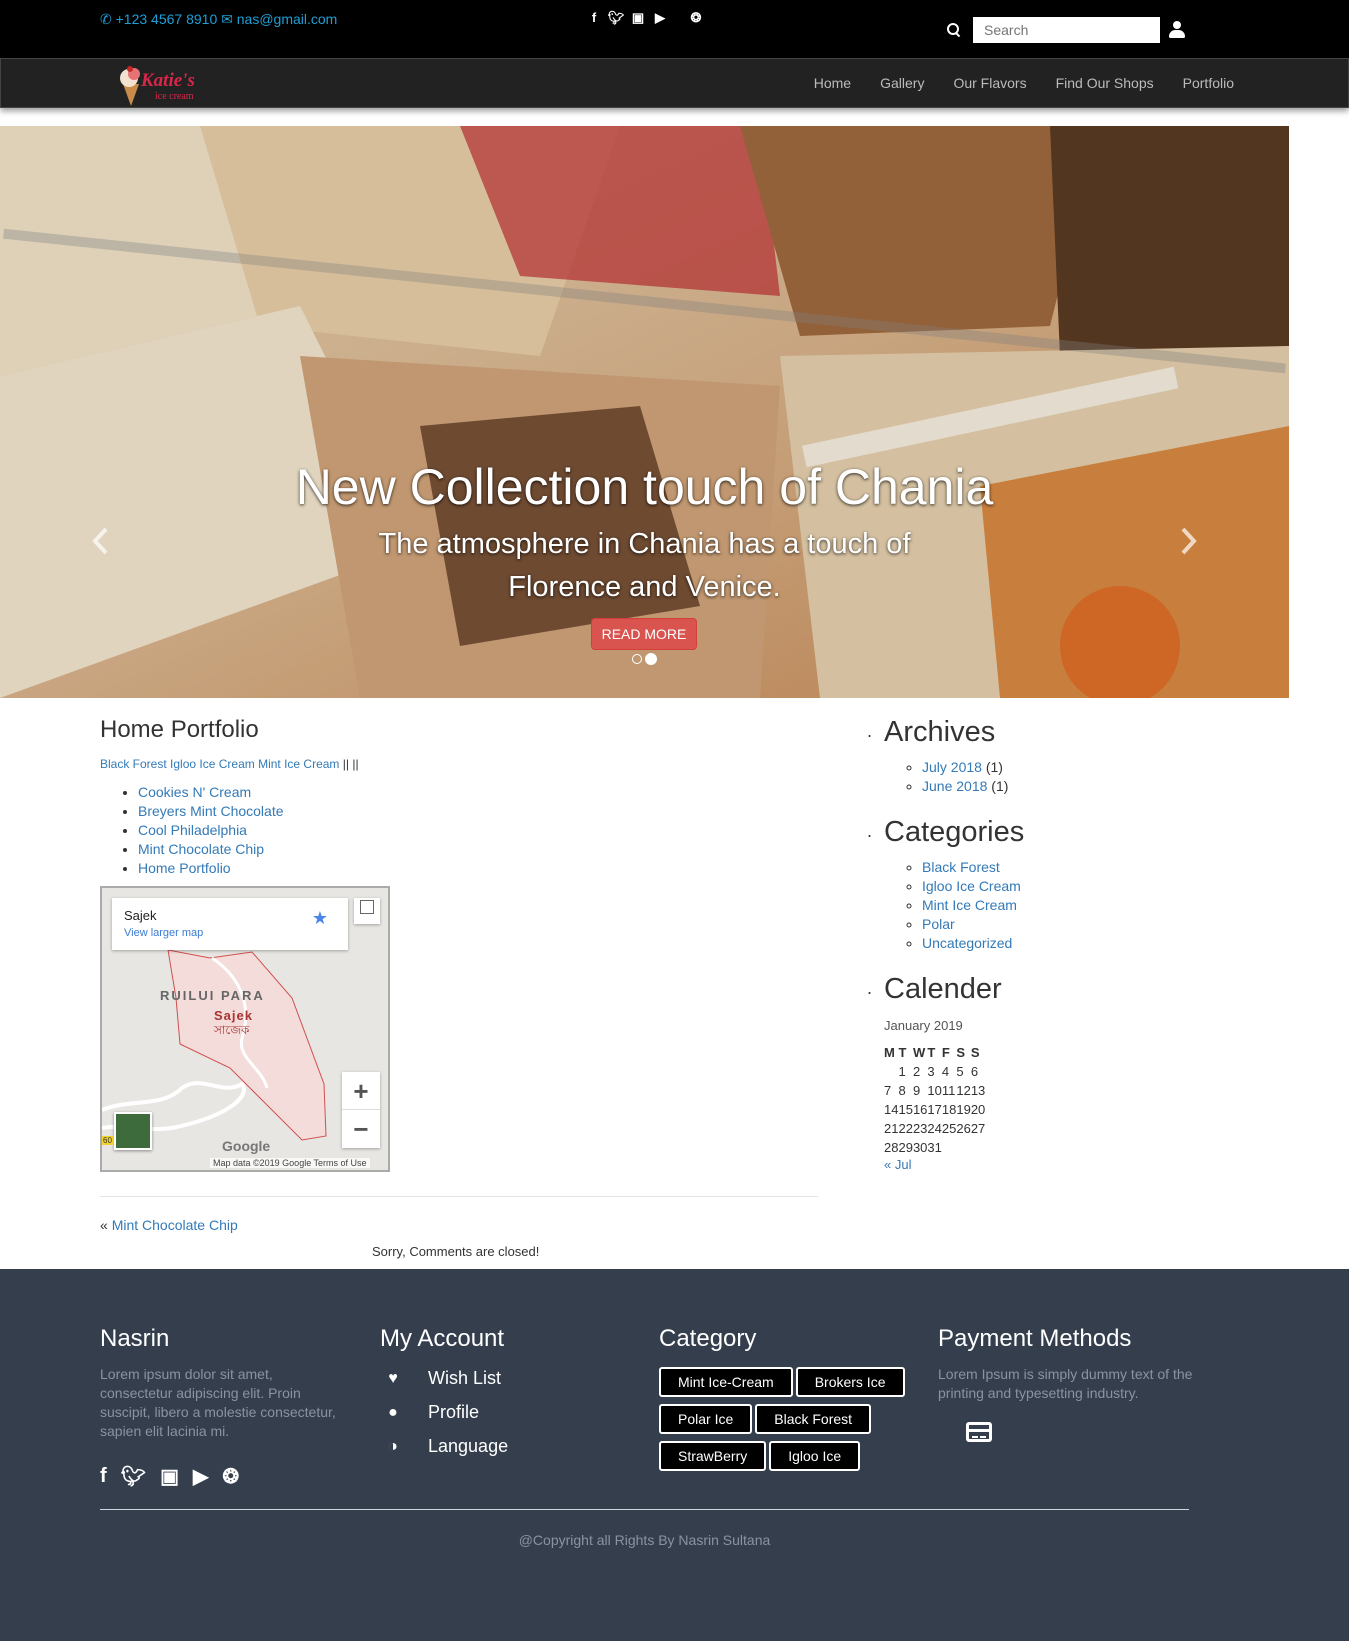 This screenshot has height=1641, width=1349. I want to click on zoom-out-icon: −, so click(361, 1129).